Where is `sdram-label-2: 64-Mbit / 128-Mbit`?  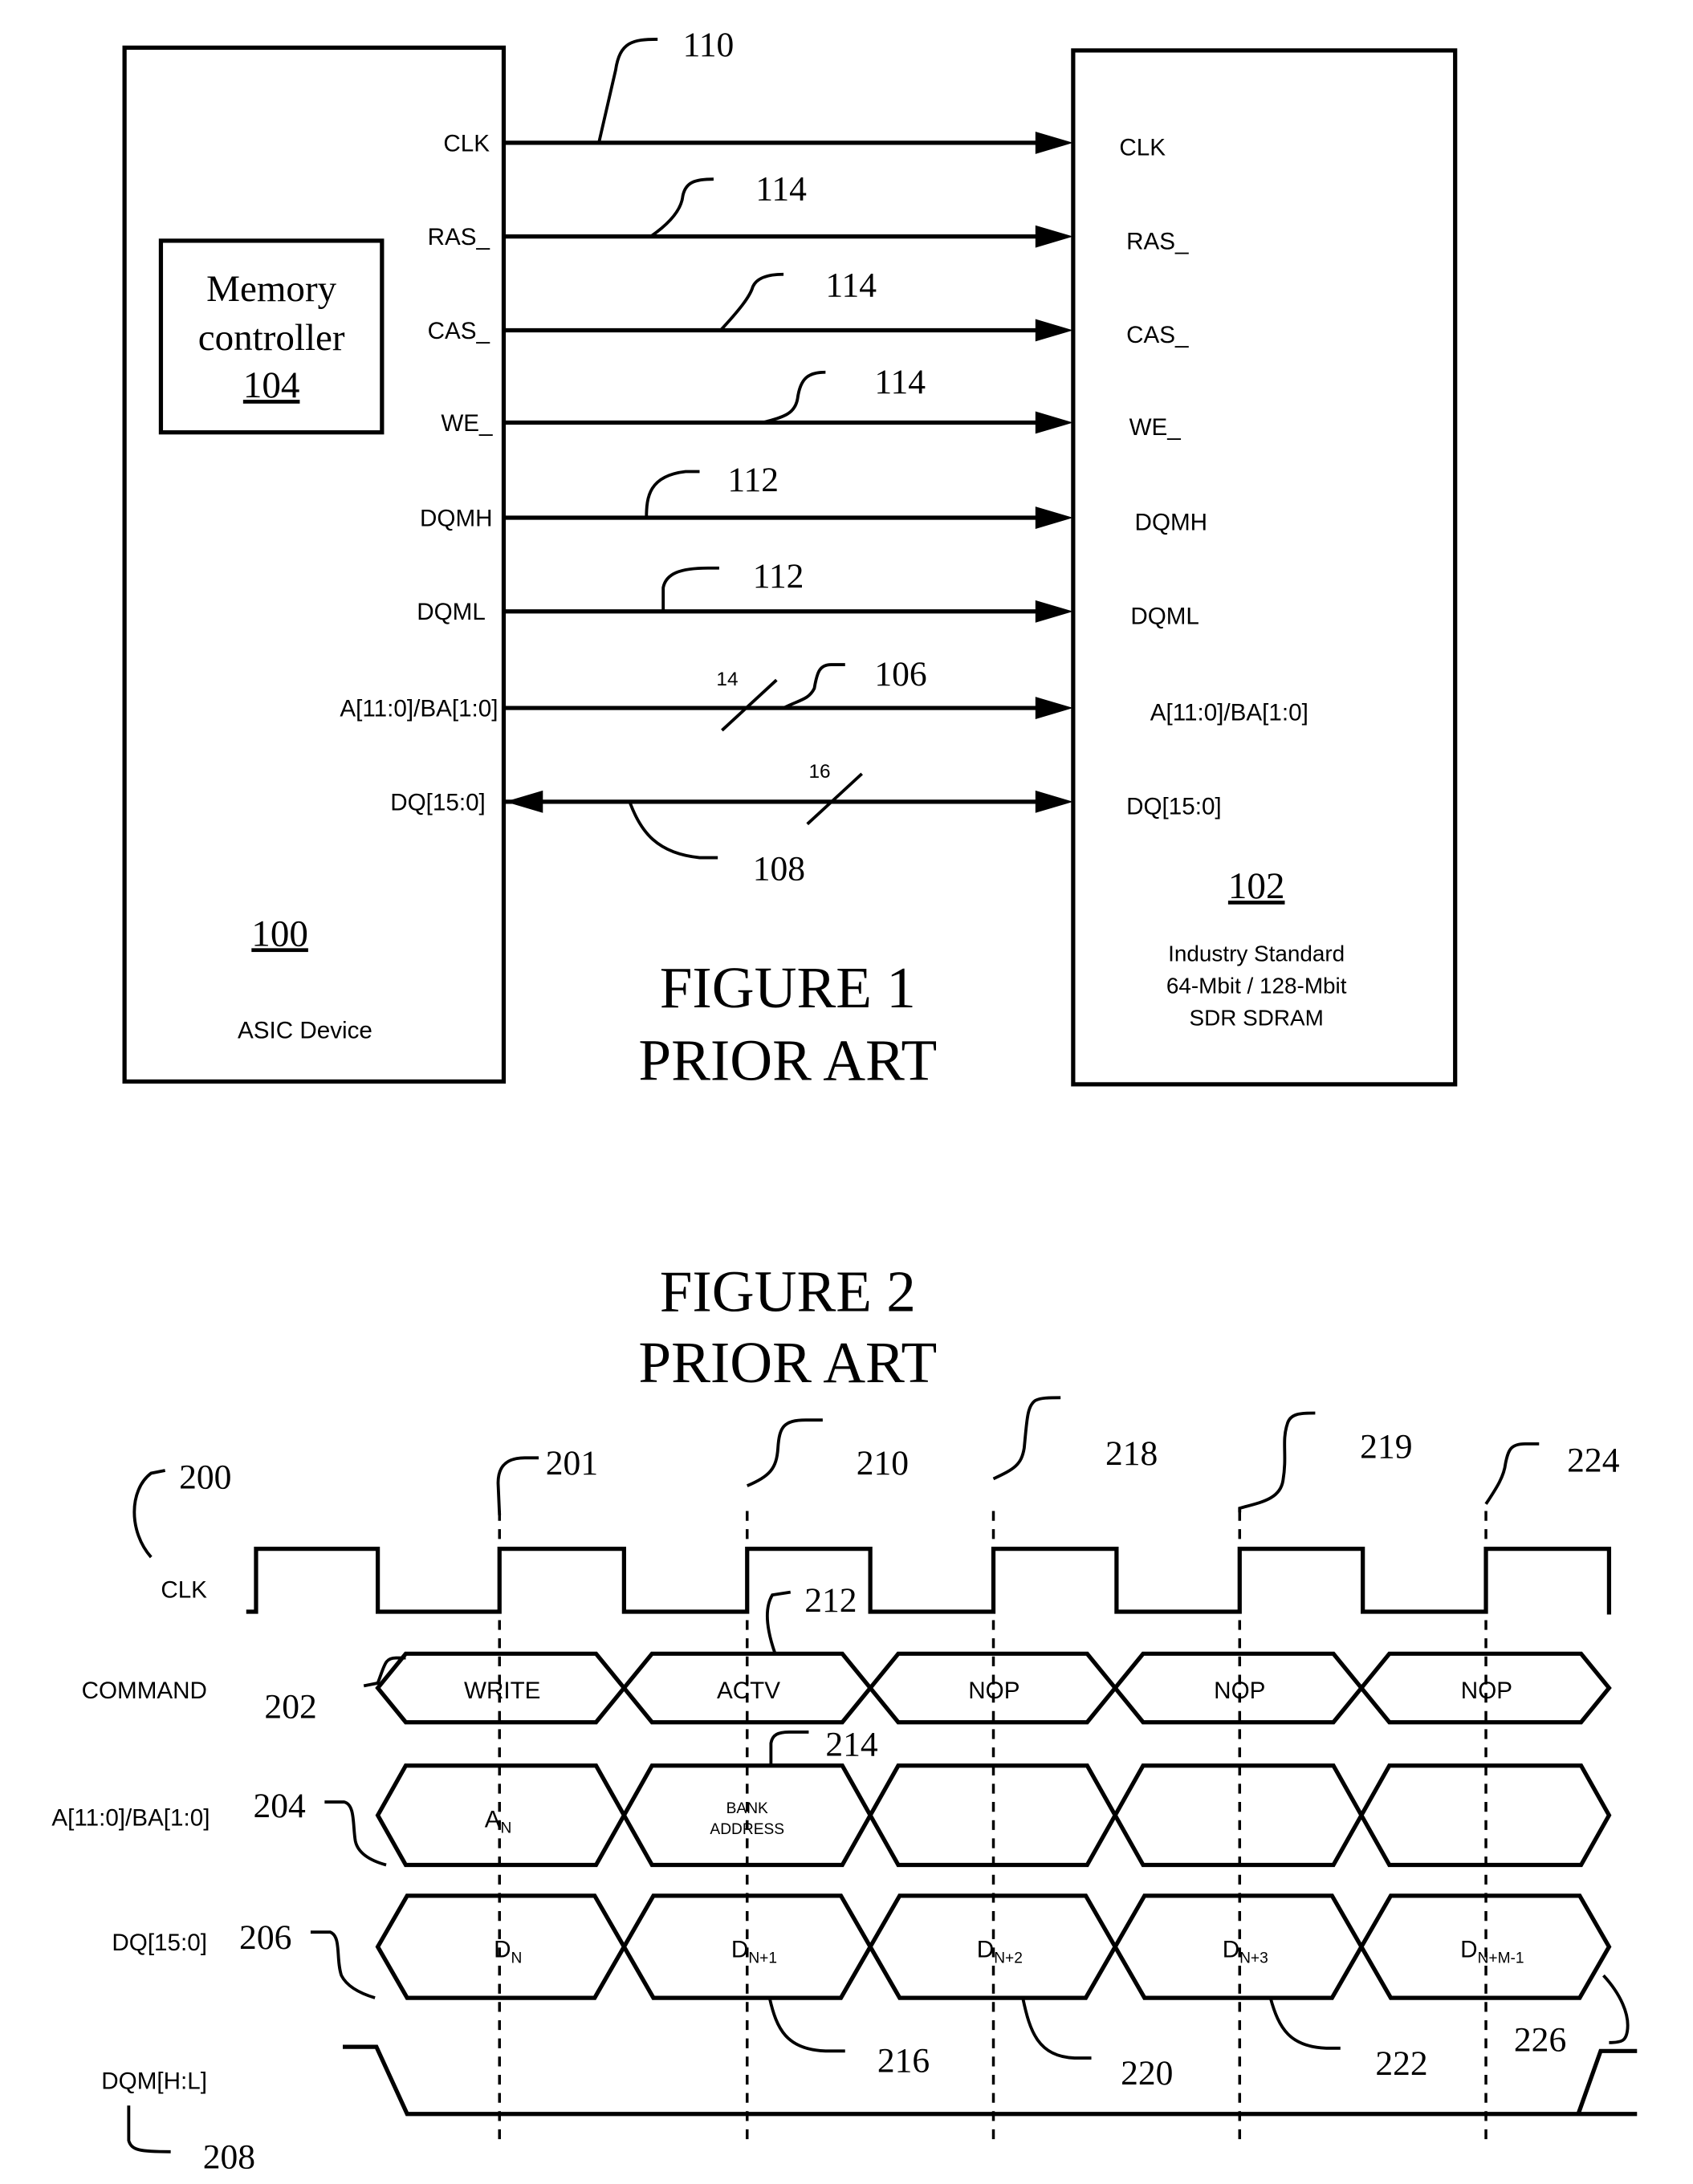 sdram-label-2: 64-Mbit / 128-Mbit is located at coordinates (1256, 986).